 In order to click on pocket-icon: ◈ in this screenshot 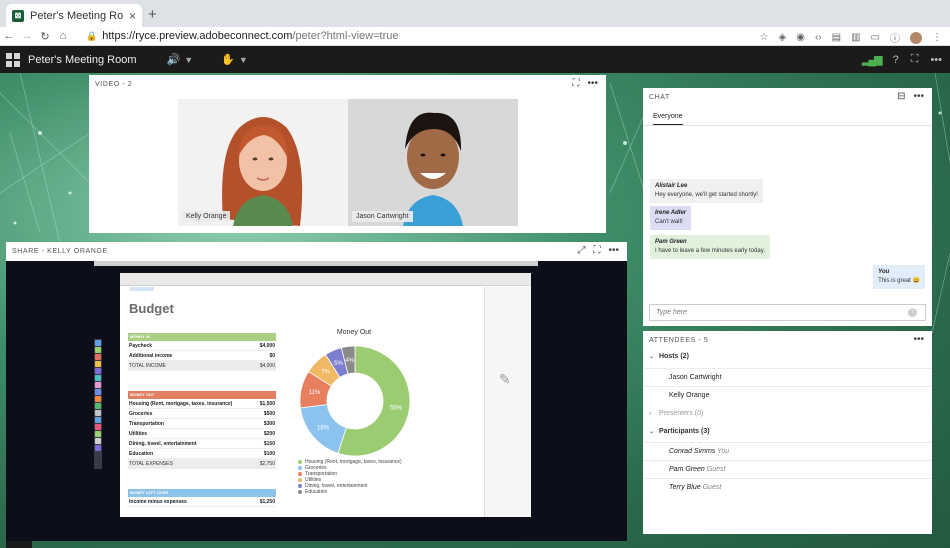, I will do `click(783, 37)`.